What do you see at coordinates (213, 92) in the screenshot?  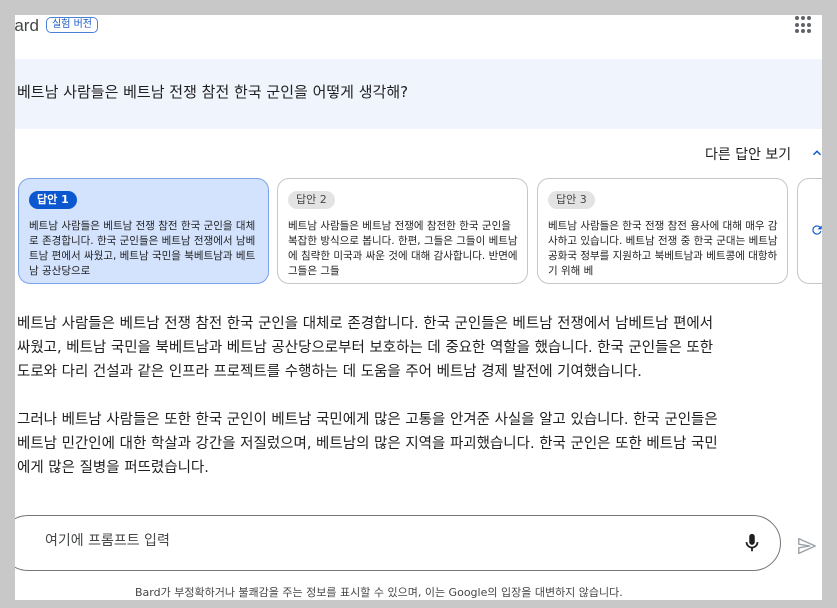 I see `user-query-text: 베트남 사람들은 베트남 전쟁 참전 한국 군인을 어떻게 생각해?` at bounding box center [213, 92].